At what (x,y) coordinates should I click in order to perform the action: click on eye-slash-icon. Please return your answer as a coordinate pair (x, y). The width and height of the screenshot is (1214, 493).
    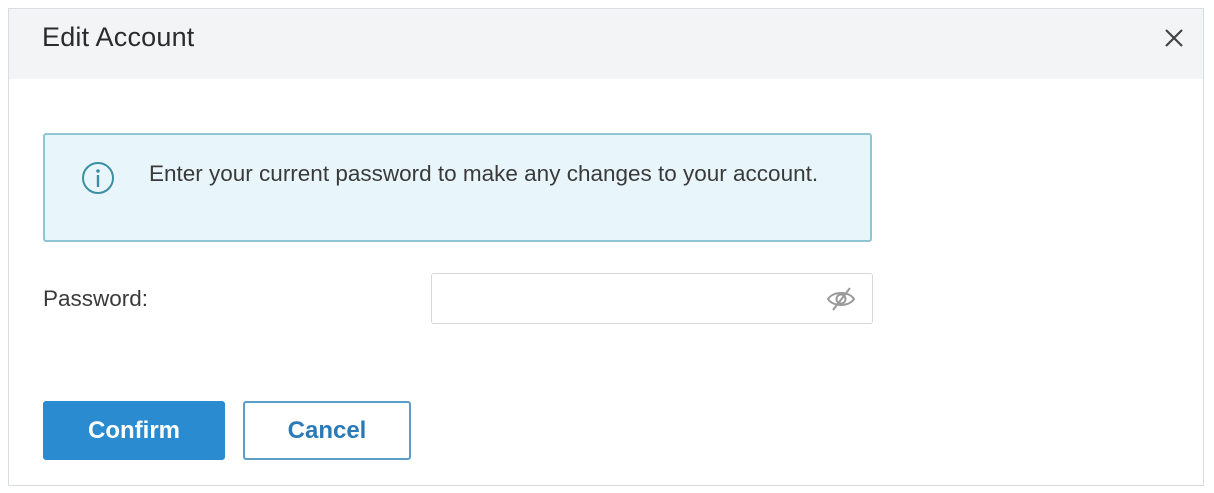
    Looking at the image, I should click on (841, 299).